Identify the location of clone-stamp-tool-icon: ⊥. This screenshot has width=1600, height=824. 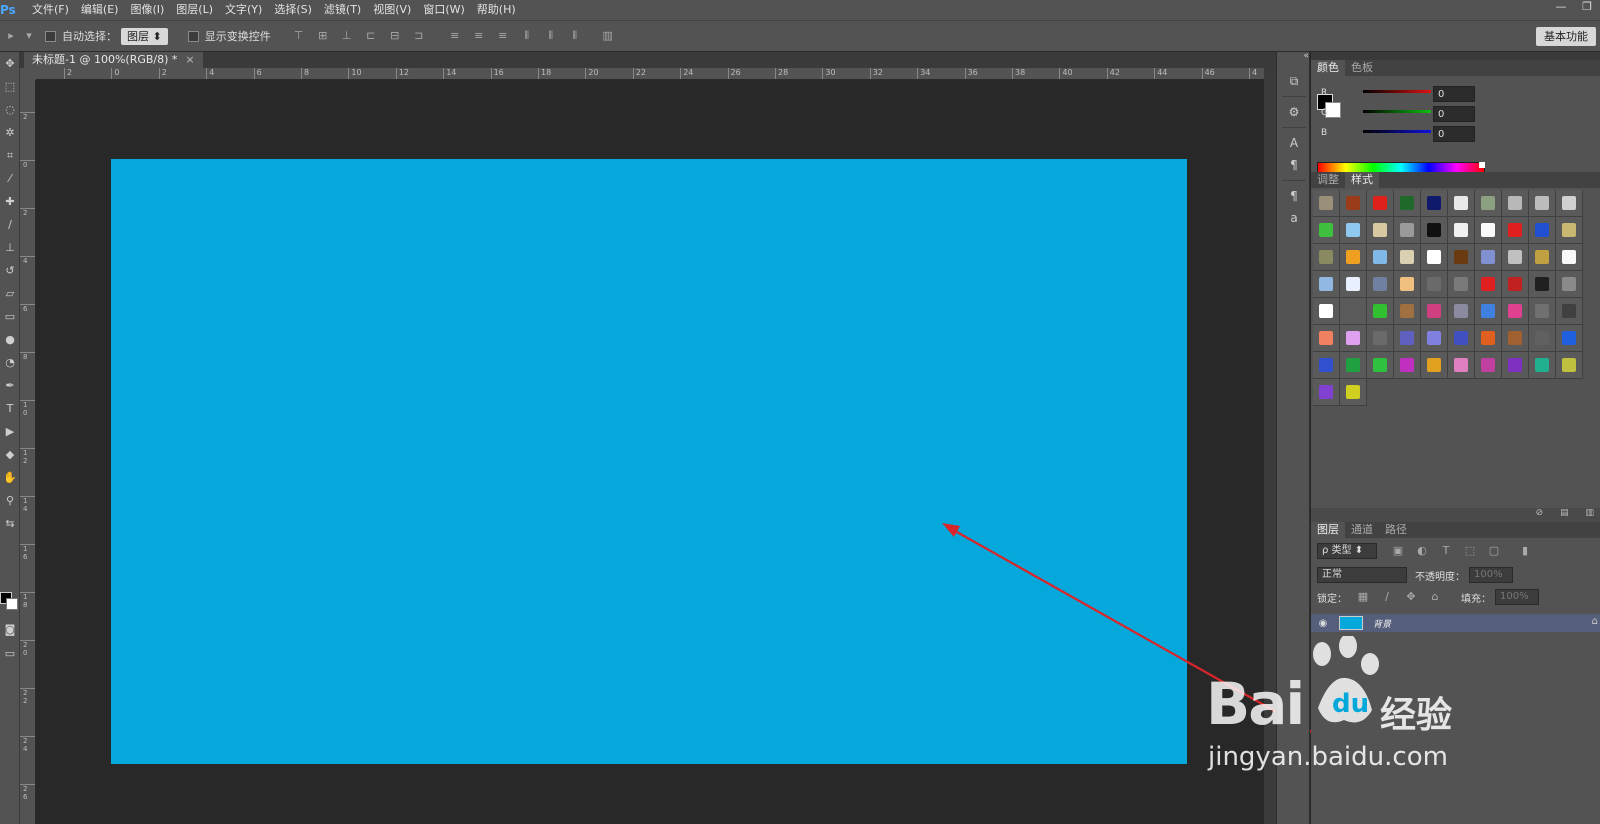
(10, 247).